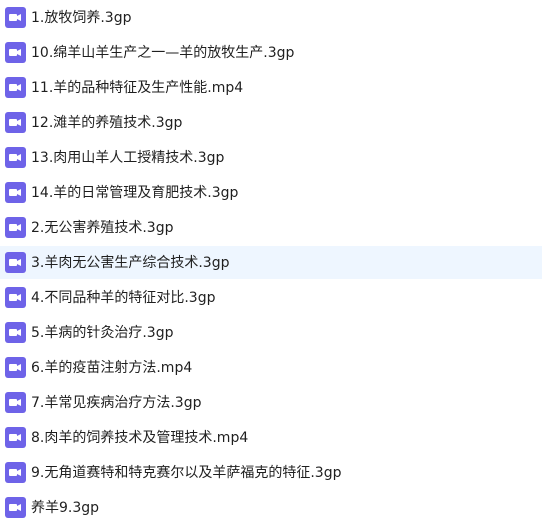 This screenshot has width=542, height=525. I want to click on file-name: 3.羊肉无公害生产综合技术.3gp, so click(130, 262).